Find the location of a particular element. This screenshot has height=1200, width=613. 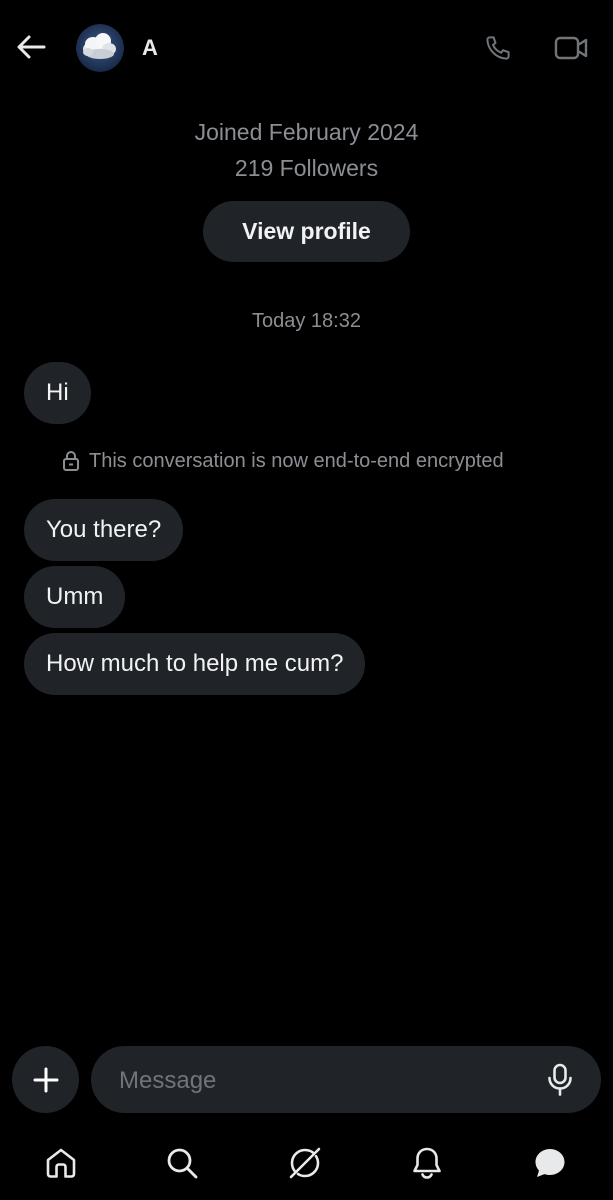

grok-icon is located at coordinates (305, 1163).